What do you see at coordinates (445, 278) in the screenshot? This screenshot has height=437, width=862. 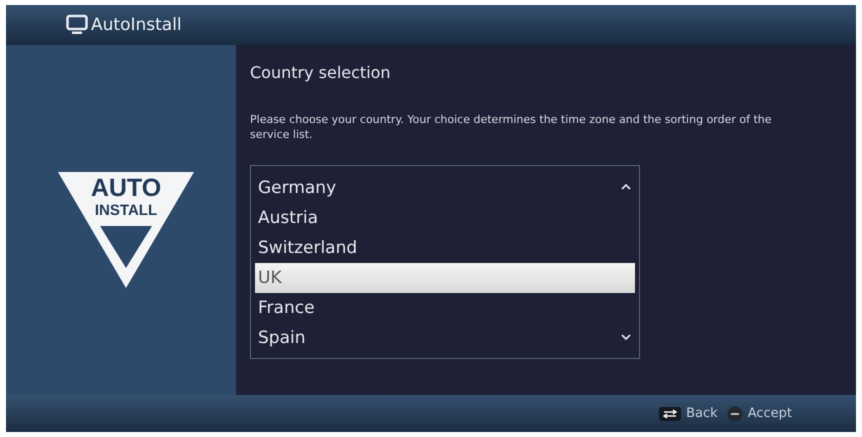 I see `country-item: UK` at bounding box center [445, 278].